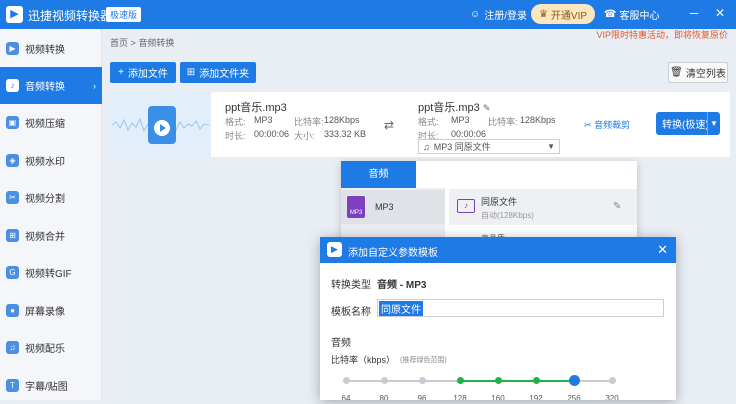 This screenshot has width=736, height=404. What do you see at coordinates (51, 310) in the screenshot?
I see `sidebar-item-screen-record: ● 屏幕录像` at bounding box center [51, 310].